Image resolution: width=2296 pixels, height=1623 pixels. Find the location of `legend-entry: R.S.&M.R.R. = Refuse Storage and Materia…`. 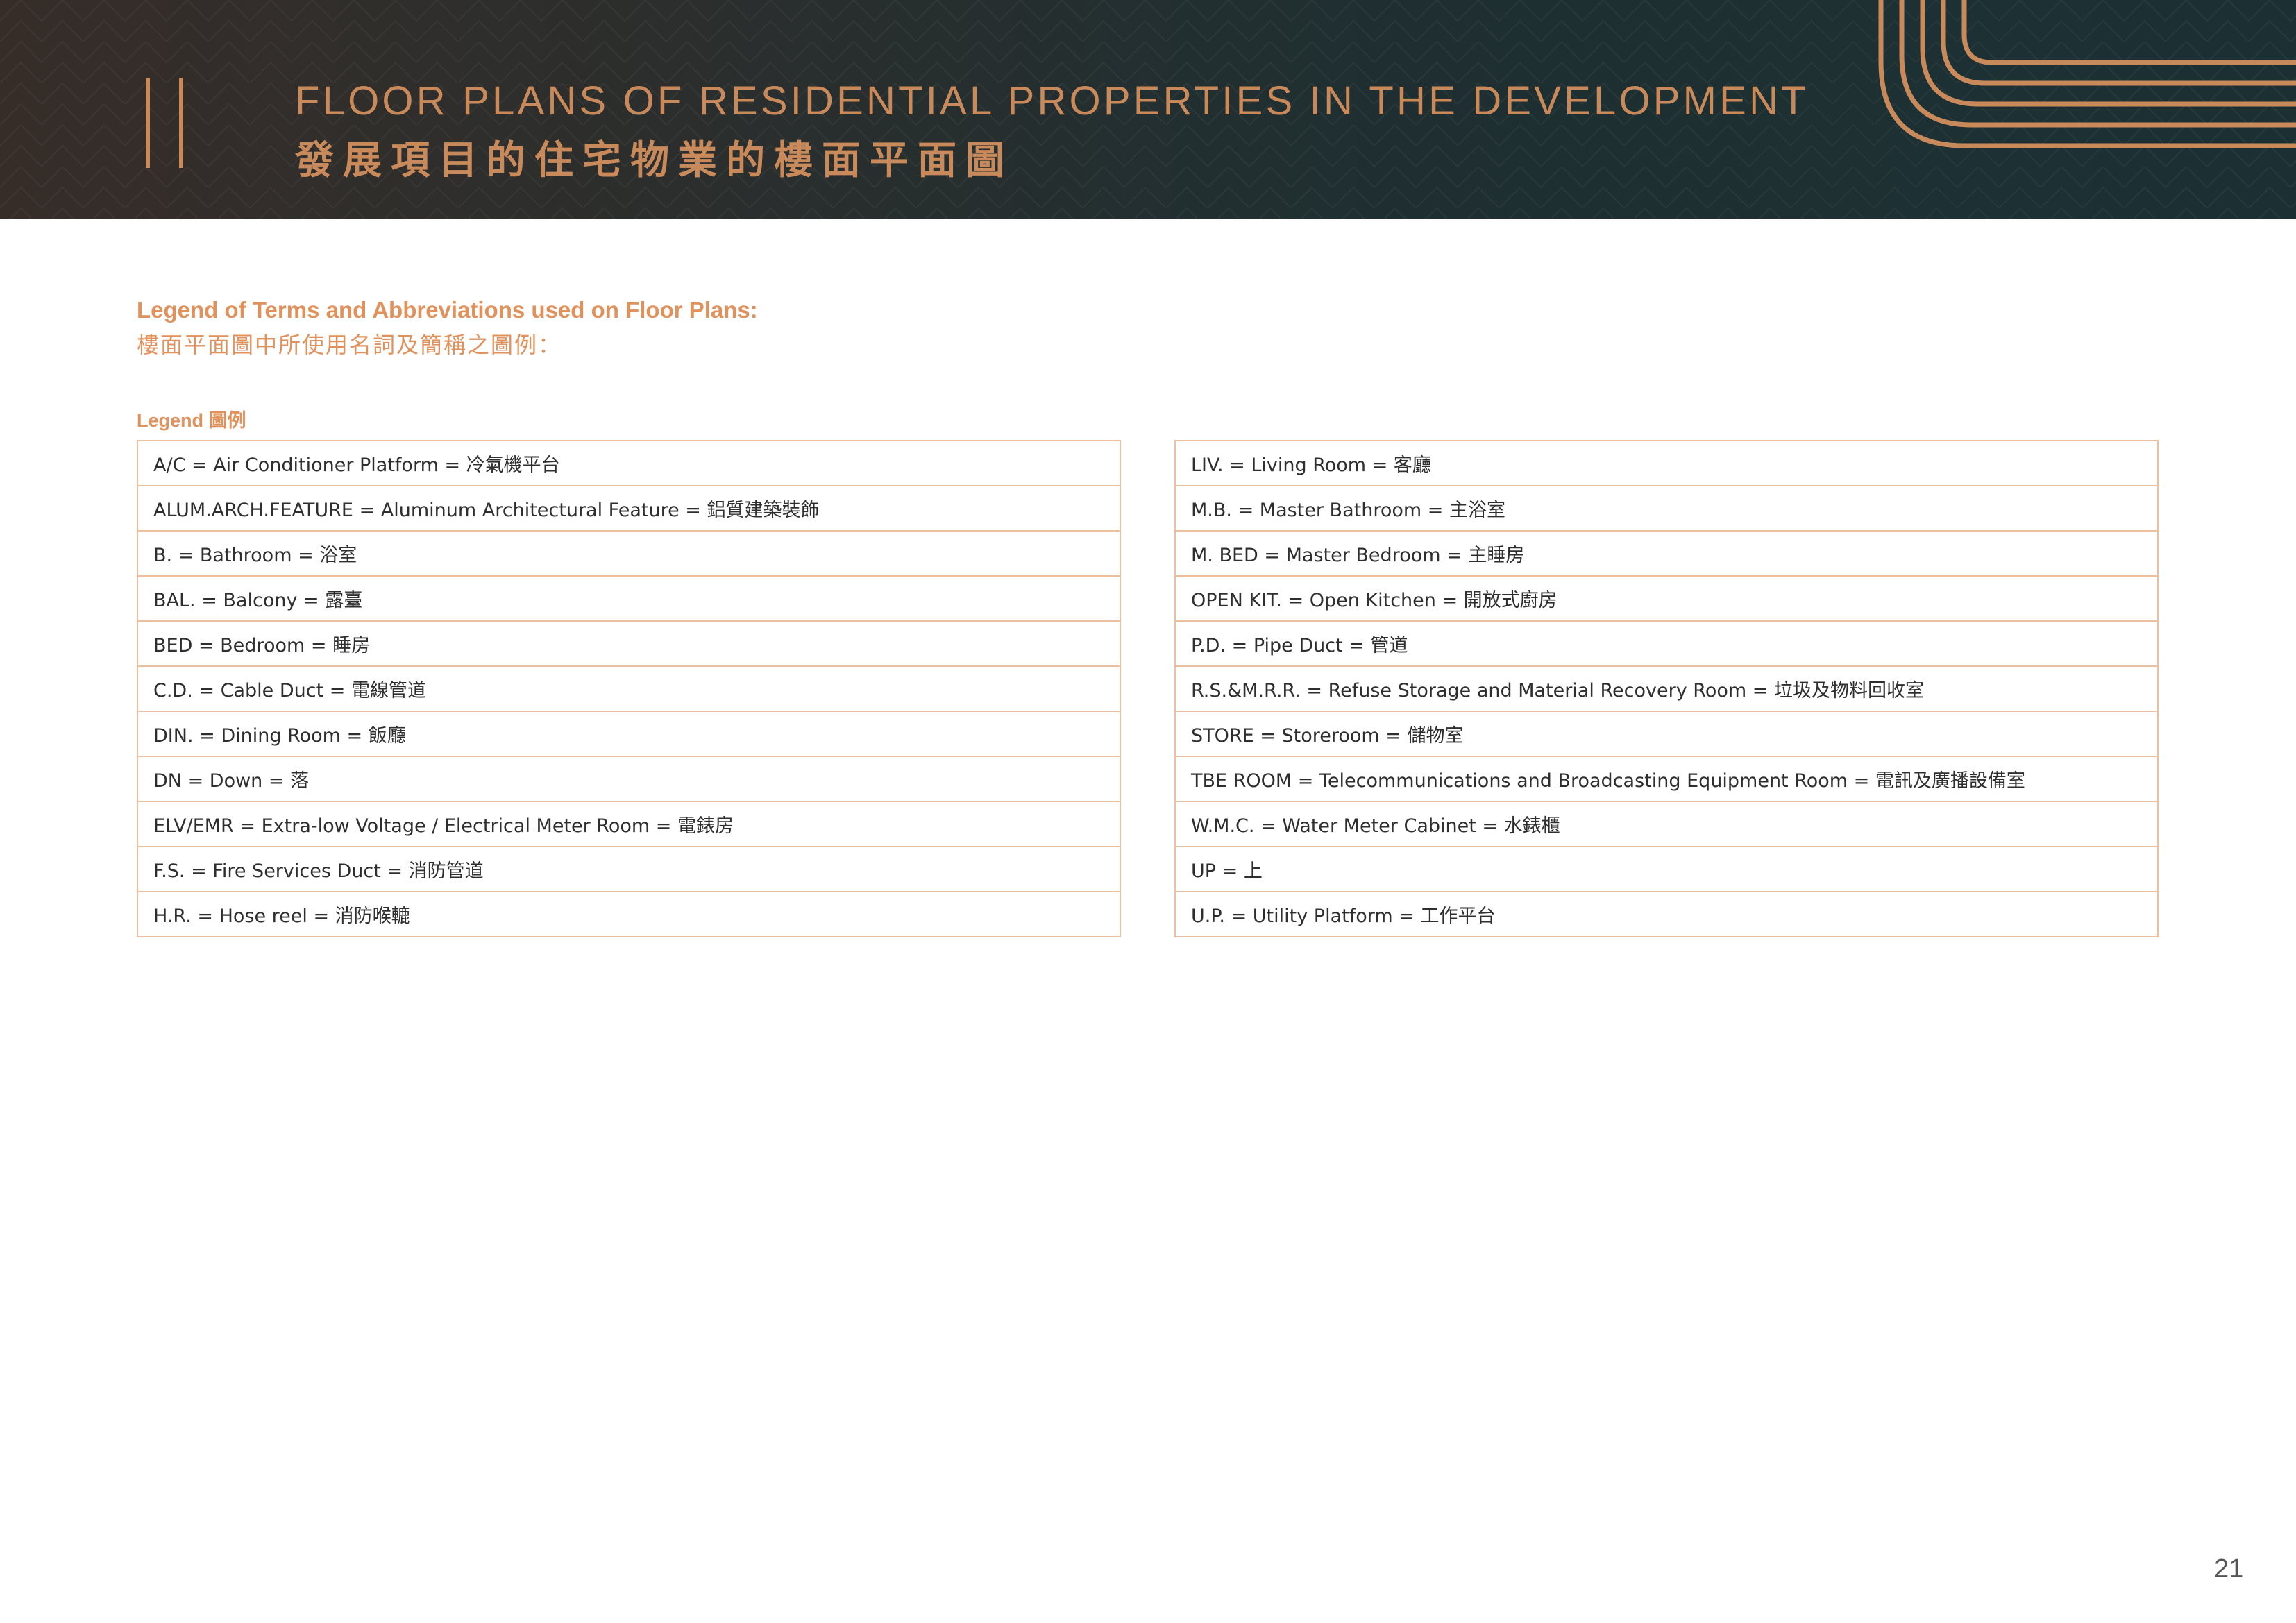

legend-entry: R.S.&M.R.R. = Refuse Storage and Materia… is located at coordinates (1666, 688).